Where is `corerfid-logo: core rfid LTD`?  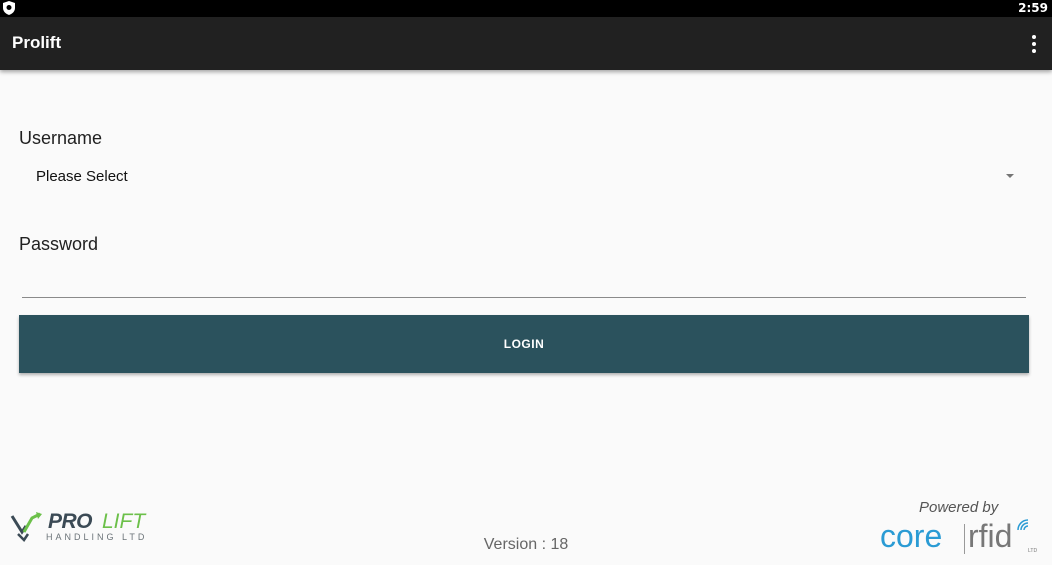 corerfid-logo: core rfid LTD is located at coordinates (960, 538).